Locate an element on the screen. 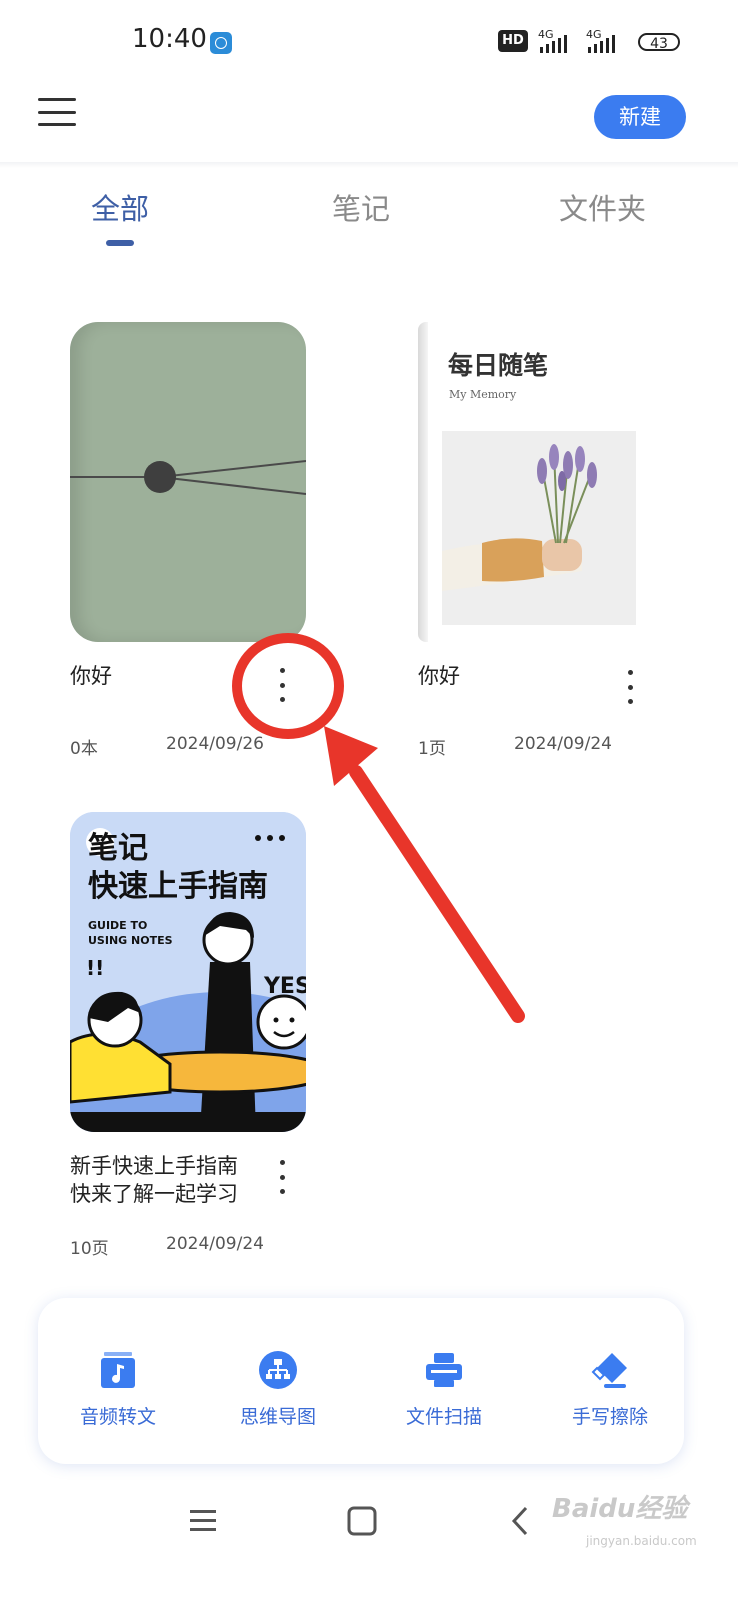  handwriting-erase-button: 手写擦除 is located at coordinates (610, 1381).